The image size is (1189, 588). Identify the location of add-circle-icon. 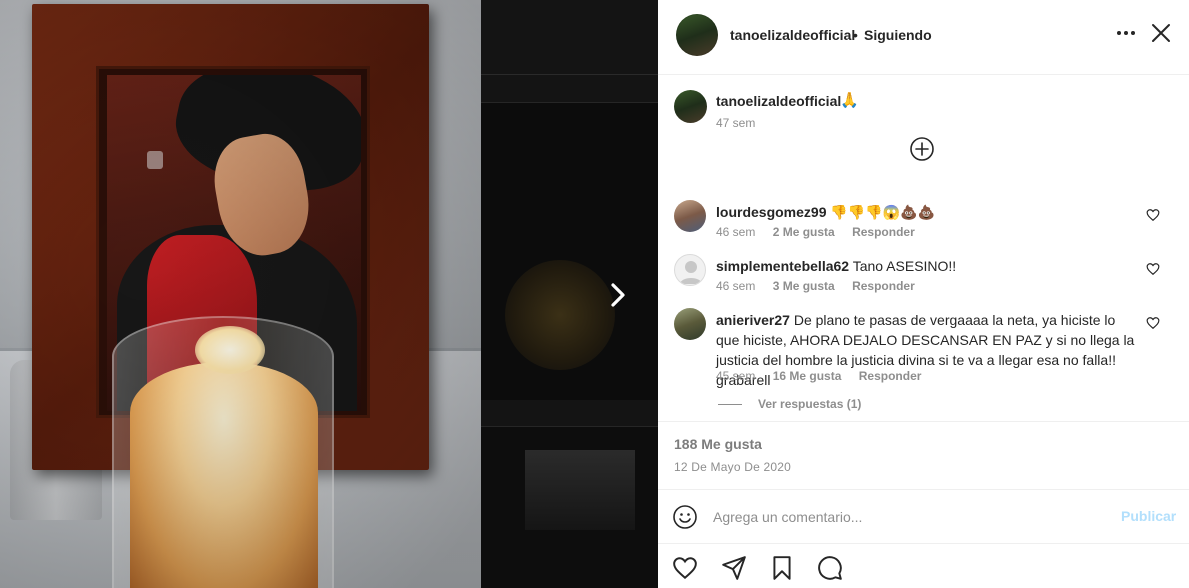
(922, 149).